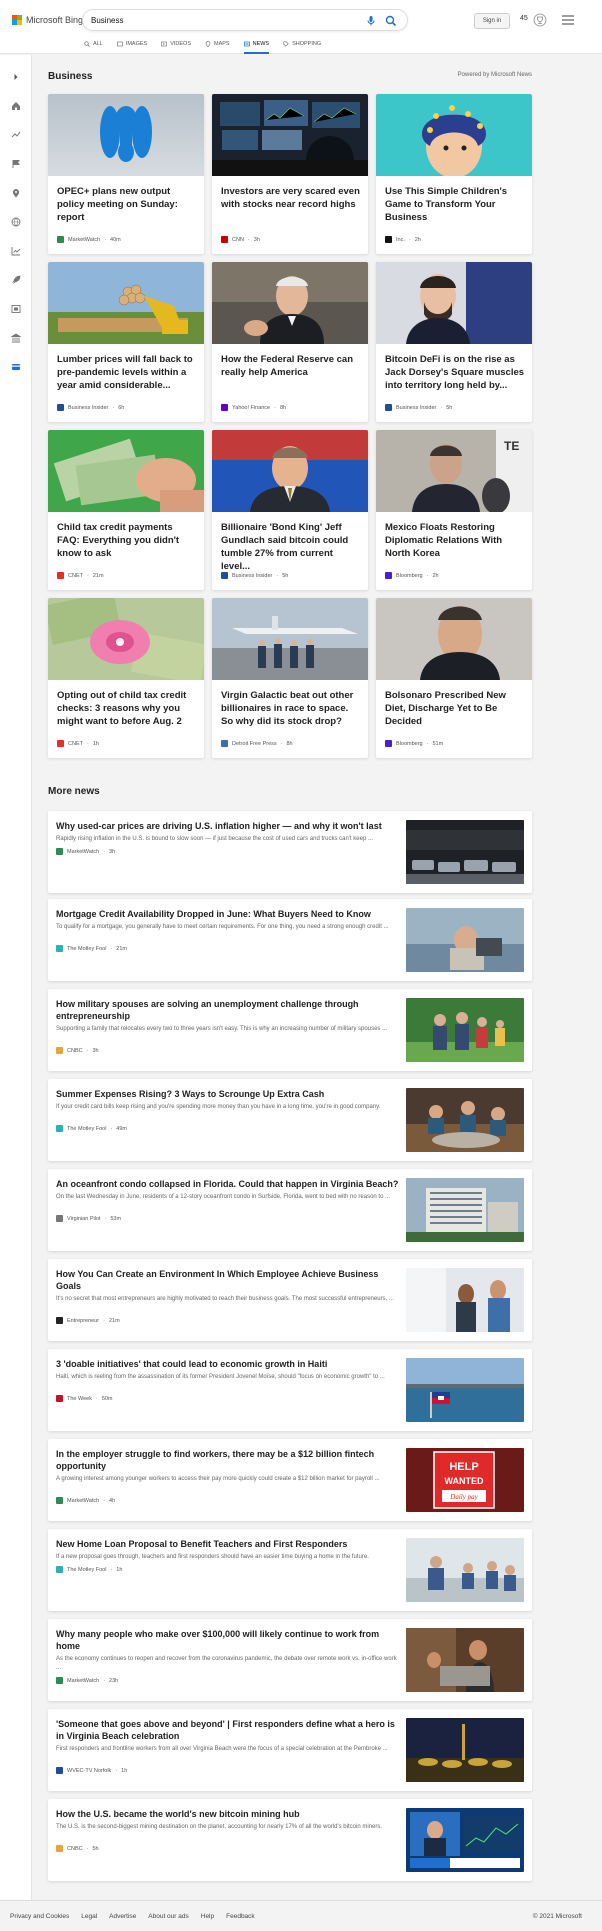  What do you see at coordinates (495, 75) in the screenshot?
I see `powered-by: Powered by Microsoft News` at bounding box center [495, 75].